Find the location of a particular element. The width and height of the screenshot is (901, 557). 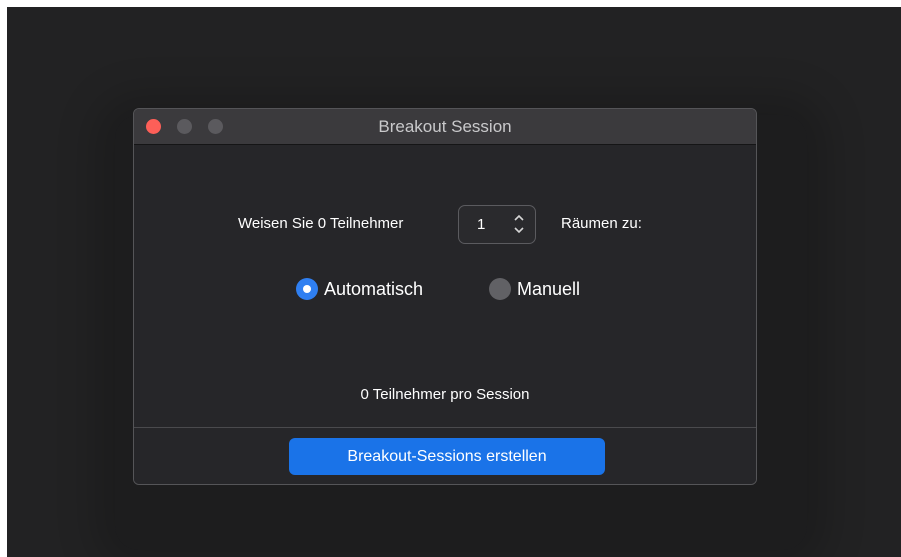

manual-radio: Manuell is located at coordinates (534, 289).